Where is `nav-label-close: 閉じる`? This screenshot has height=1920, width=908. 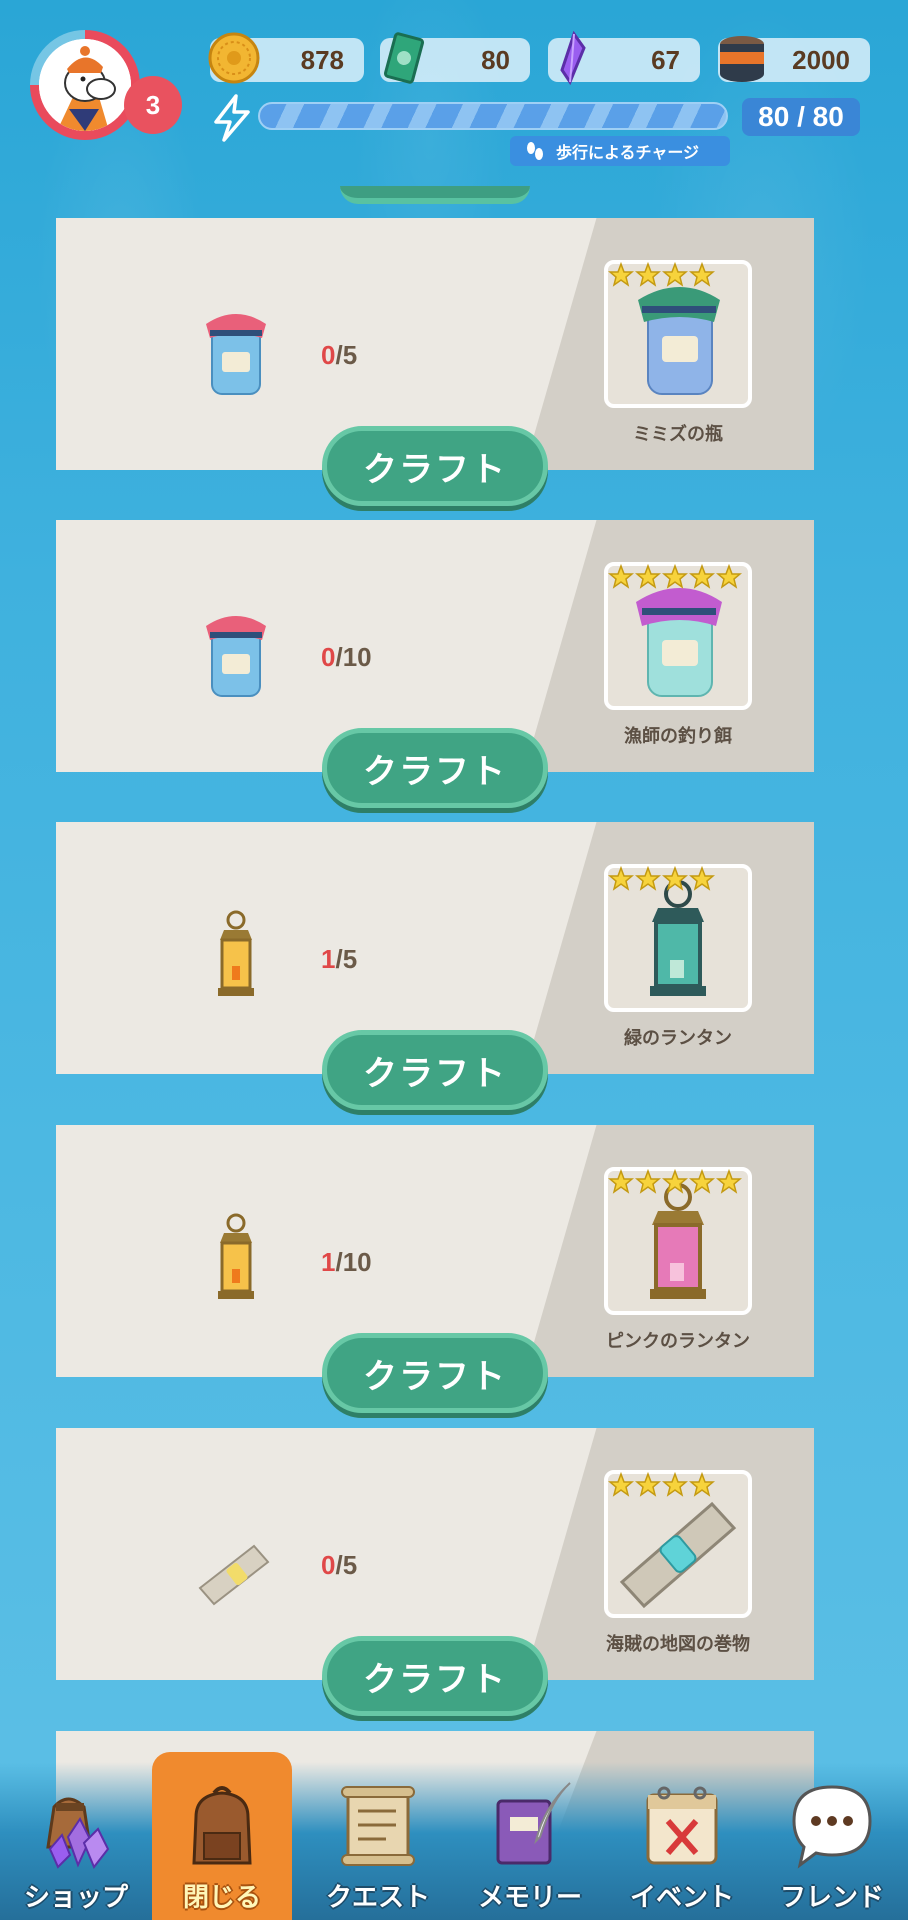 nav-label-close: 閉じる is located at coordinates (221, 1898).